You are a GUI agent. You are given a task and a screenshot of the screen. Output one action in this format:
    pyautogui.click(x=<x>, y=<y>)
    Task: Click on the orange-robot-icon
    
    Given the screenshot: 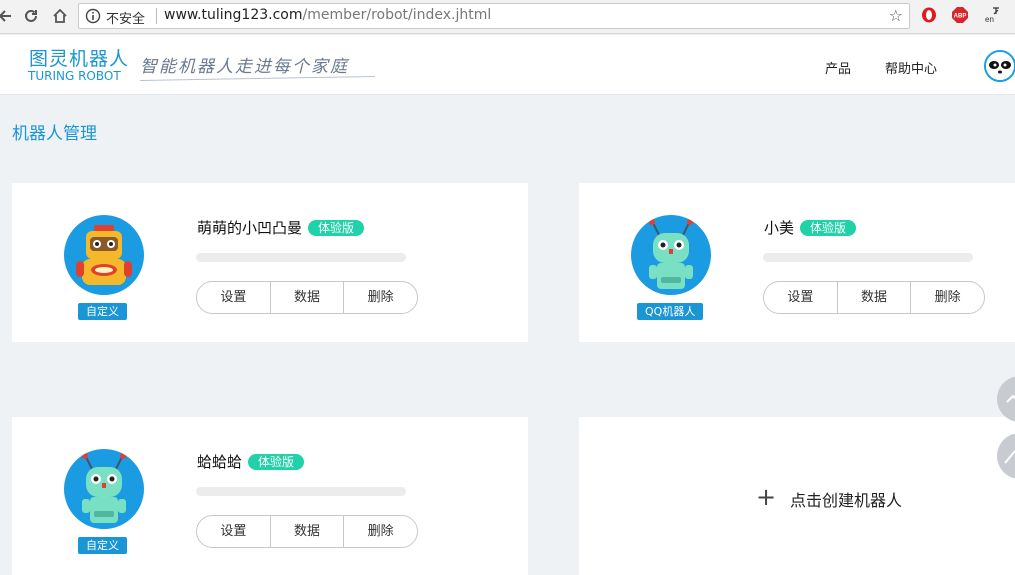 What is the action you would take?
    pyautogui.click(x=104, y=255)
    